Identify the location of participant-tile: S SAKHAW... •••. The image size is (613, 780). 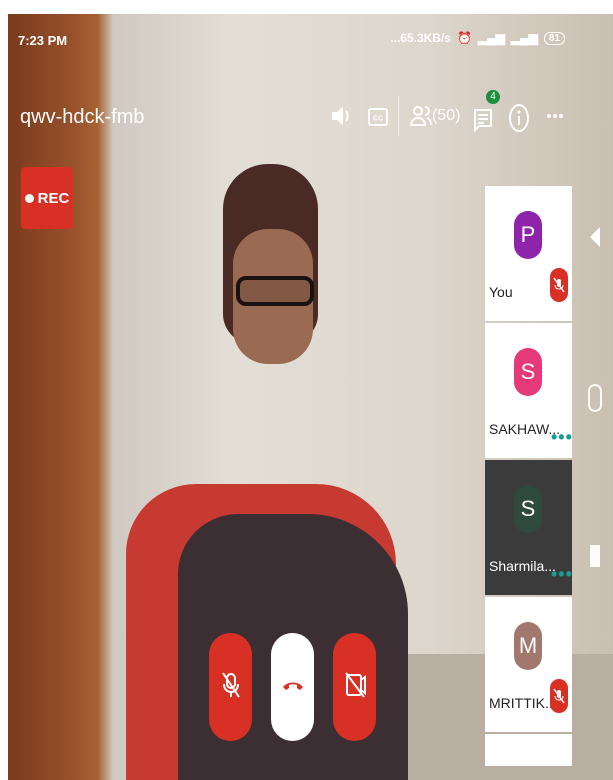
(528, 390).